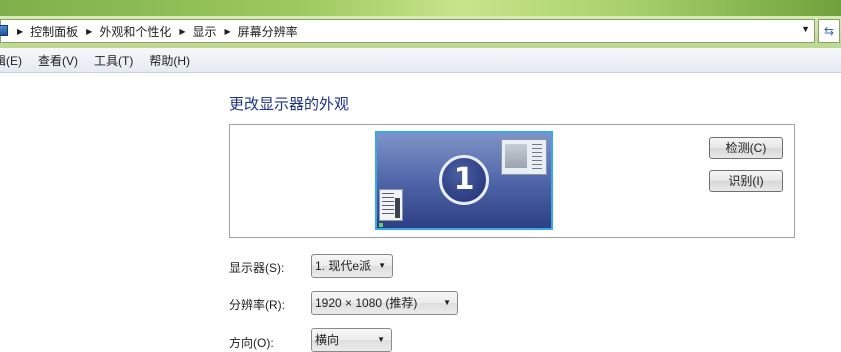 This screenshot has width=841, height=352. I want to click on page-title: 更改显示器的外观, so click(289, 104).